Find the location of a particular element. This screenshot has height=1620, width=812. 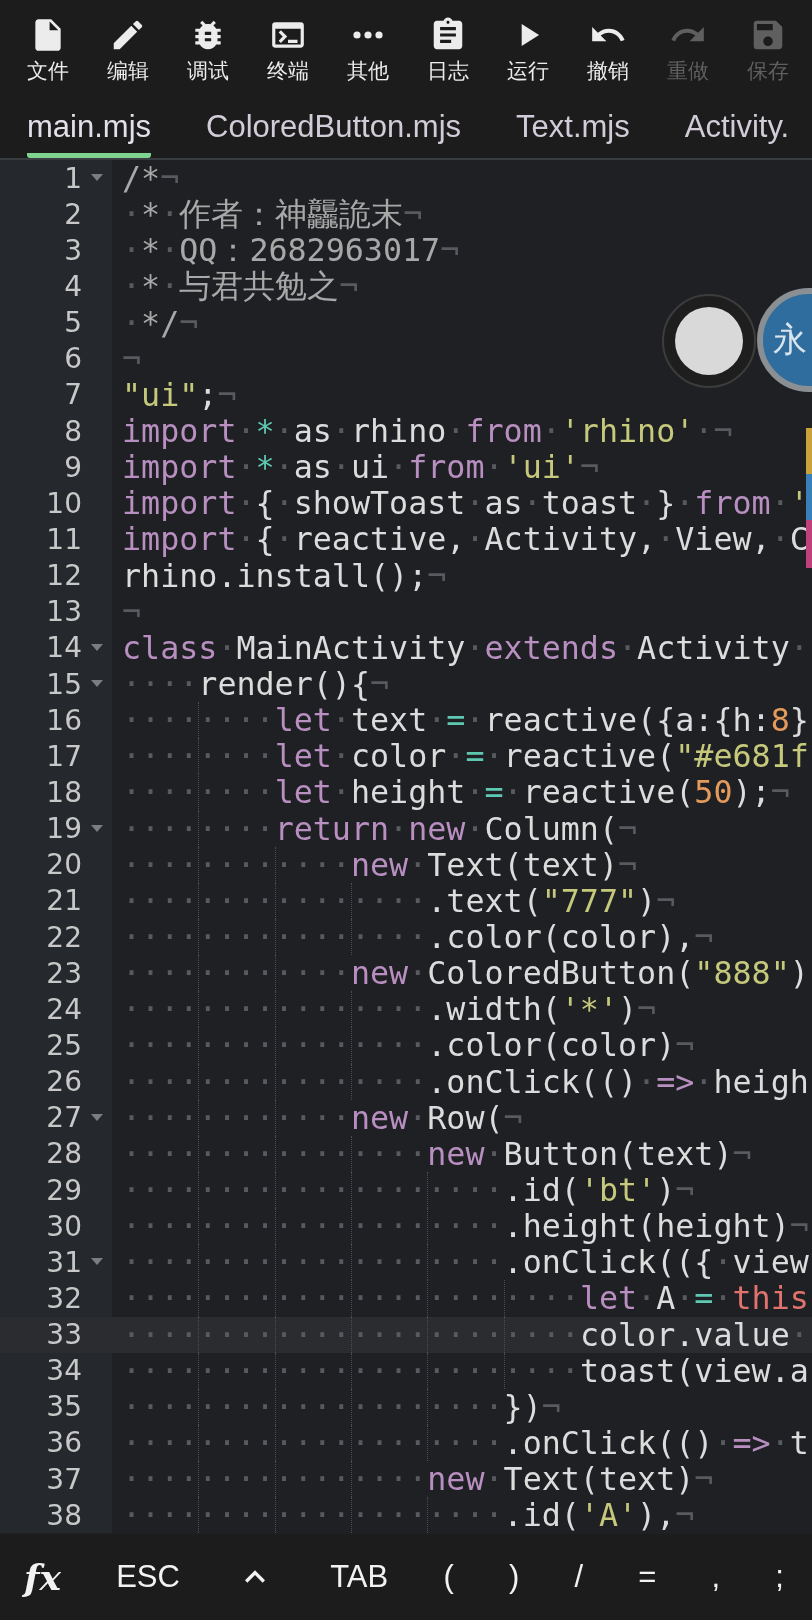

code-line: ········let·text·=·reactive({a:{h:8} is located at coordinates (465, 720).